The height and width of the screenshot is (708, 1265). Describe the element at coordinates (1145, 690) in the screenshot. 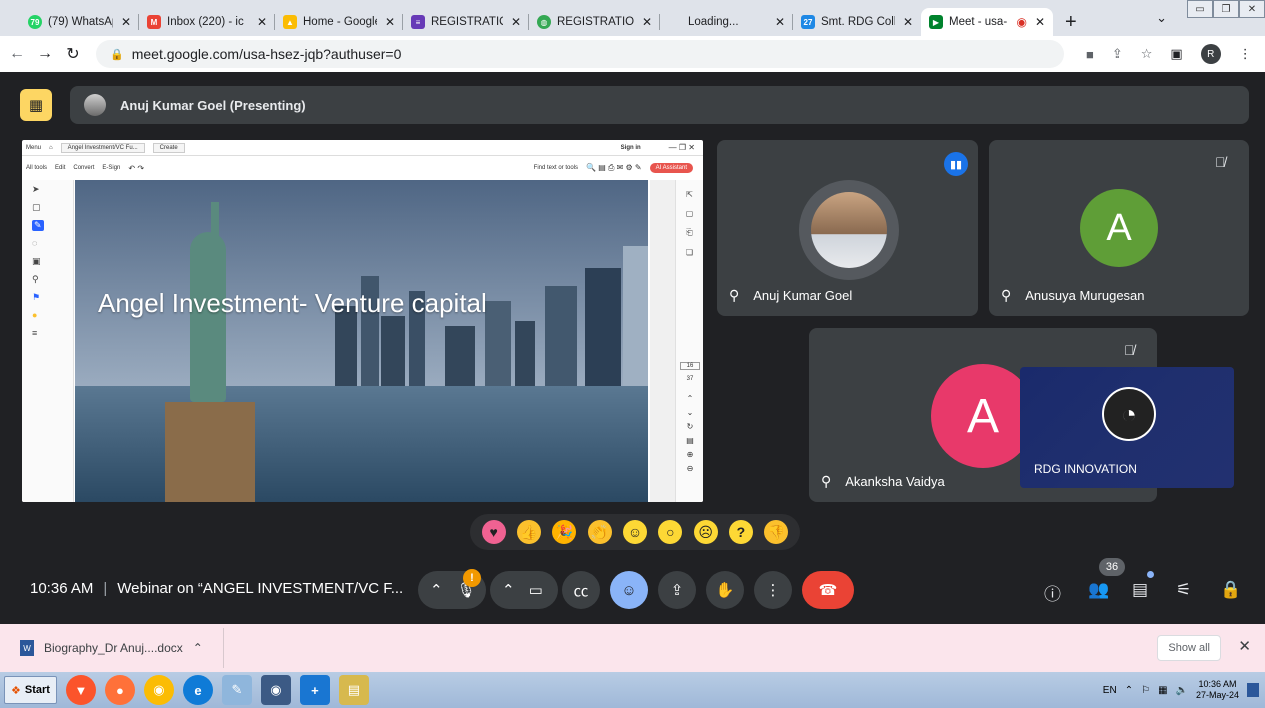

I see `flag-icon: ⚐` at that location.